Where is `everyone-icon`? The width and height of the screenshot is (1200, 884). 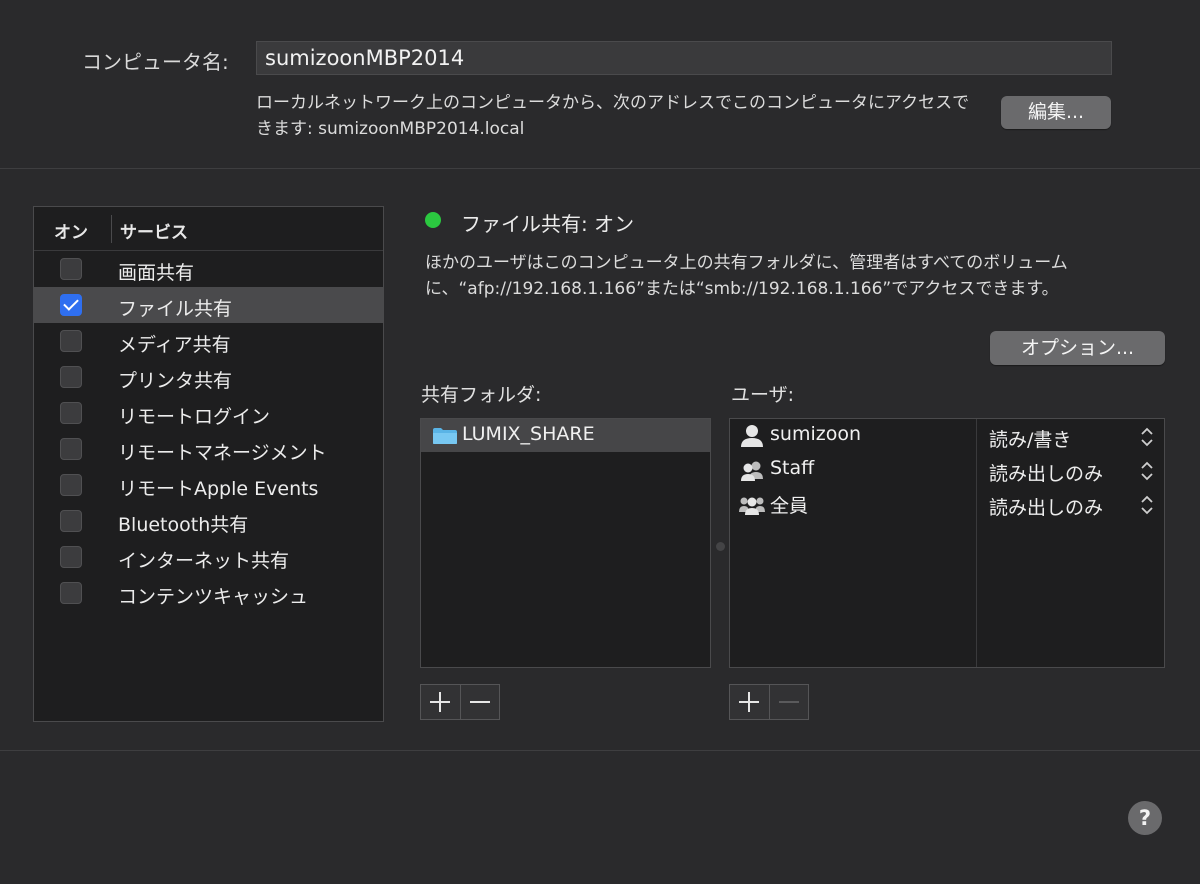 everyone-icon is located at coordinates (752, 506).